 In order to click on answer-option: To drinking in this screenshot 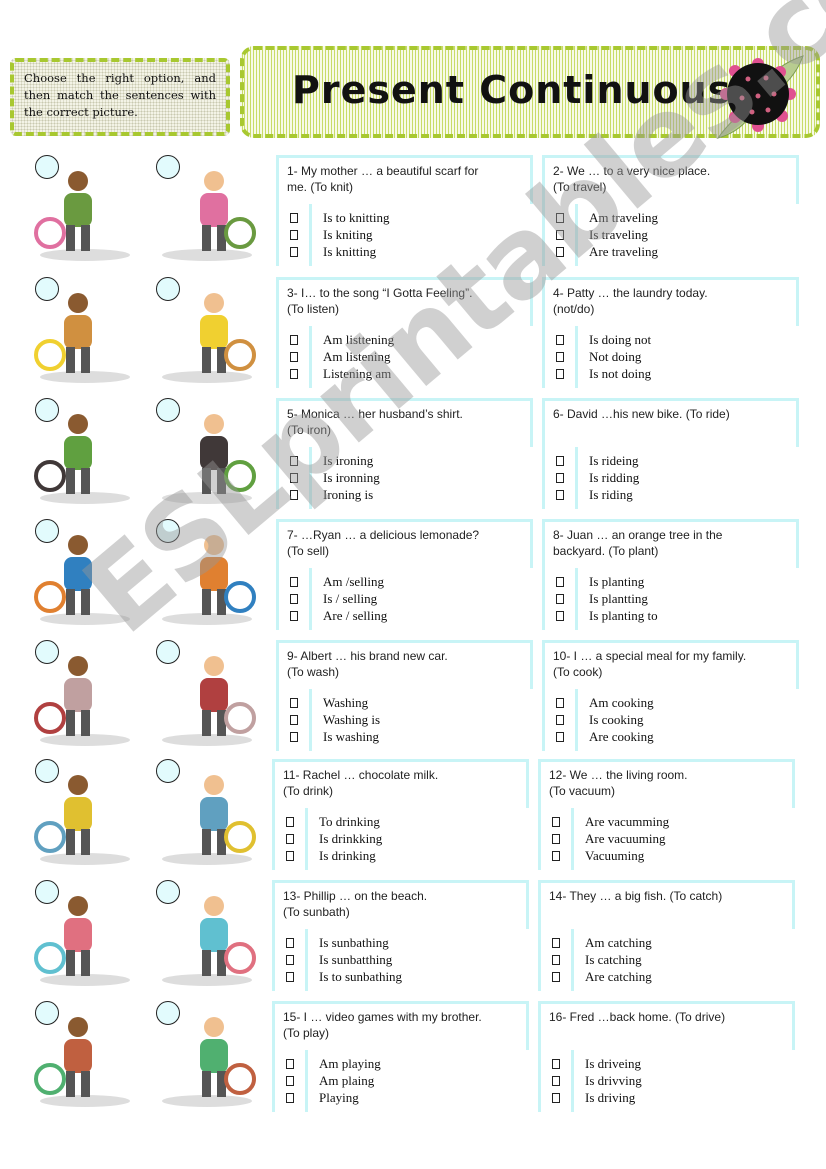, I will do `click(402, 821)`.